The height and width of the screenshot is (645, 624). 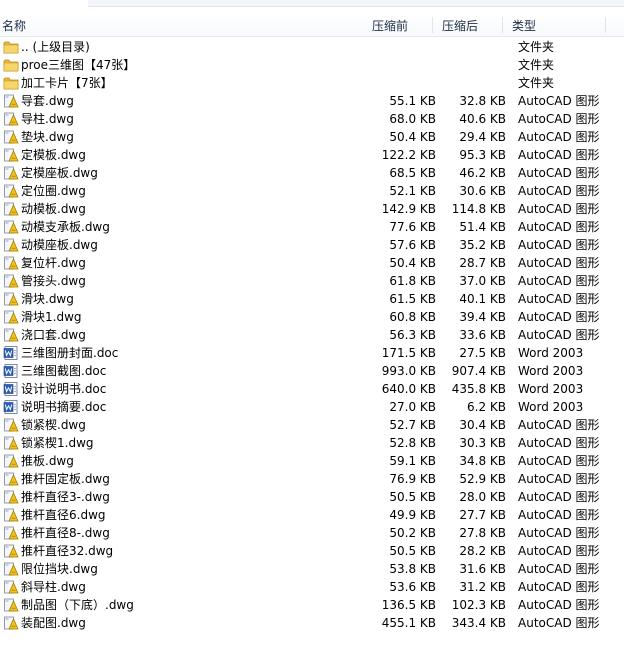 What do you see at coordinates (412, 425) in the screenshot?
I see `file-size: 52.7 KB` at bounding box center [412, 425].